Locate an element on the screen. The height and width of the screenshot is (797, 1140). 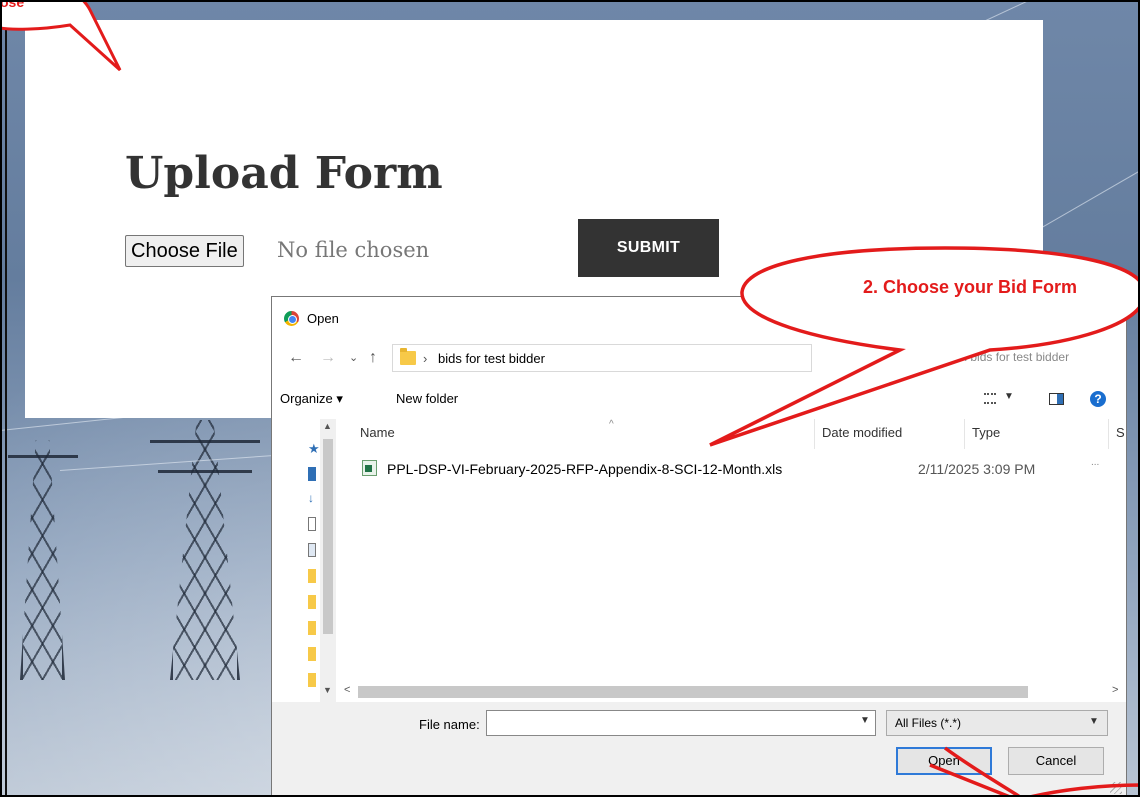
resize-grip-icon is located at coordinates (1116, 788).